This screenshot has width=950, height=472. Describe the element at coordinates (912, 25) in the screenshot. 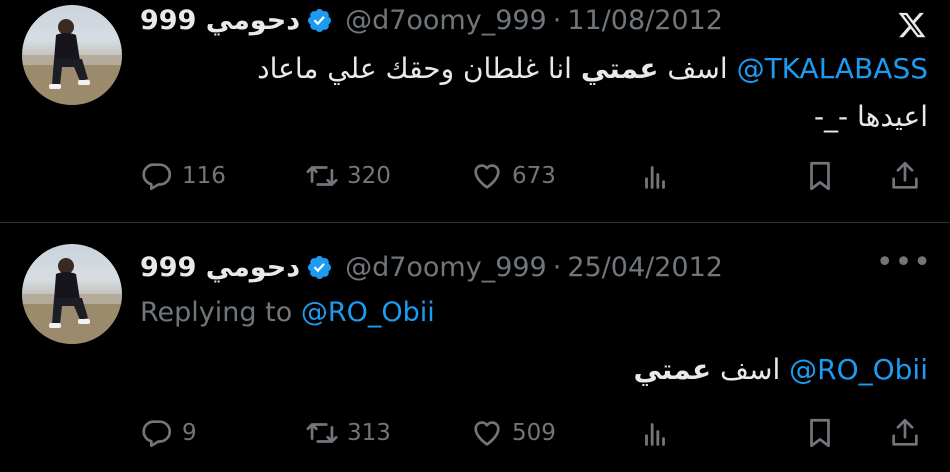

I see `x-logo-icon` at that location.